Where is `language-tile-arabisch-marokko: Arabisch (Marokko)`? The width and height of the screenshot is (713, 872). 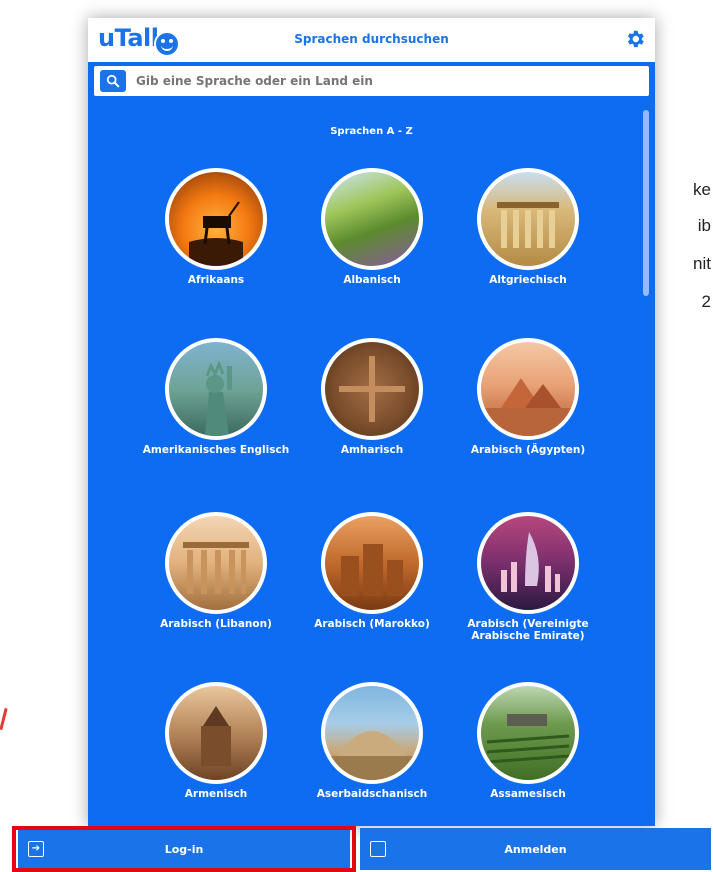 language-tile-arabisch-marokko: Arabisch (Marokko) is located at coordinates (372, 571).